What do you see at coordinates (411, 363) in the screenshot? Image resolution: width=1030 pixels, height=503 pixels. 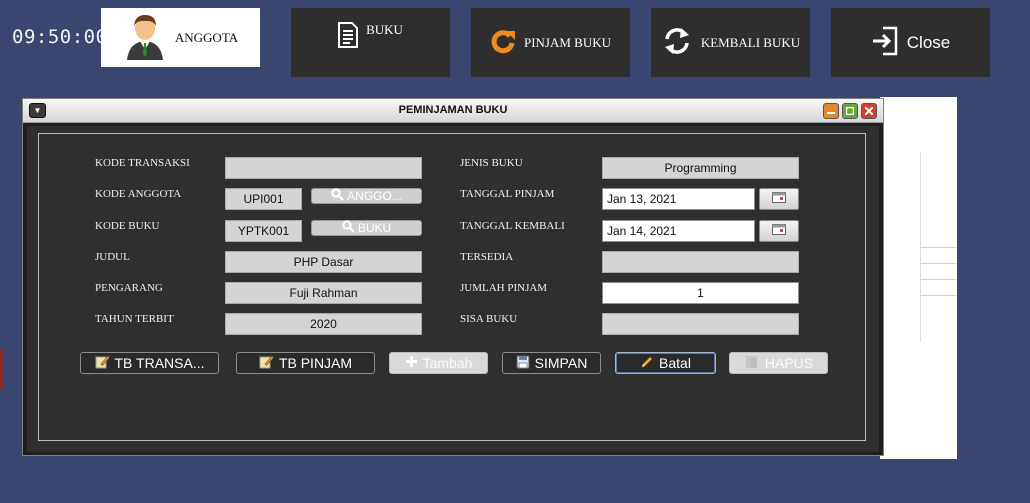 I see `plus-icon` at bounding box center [411, 363].